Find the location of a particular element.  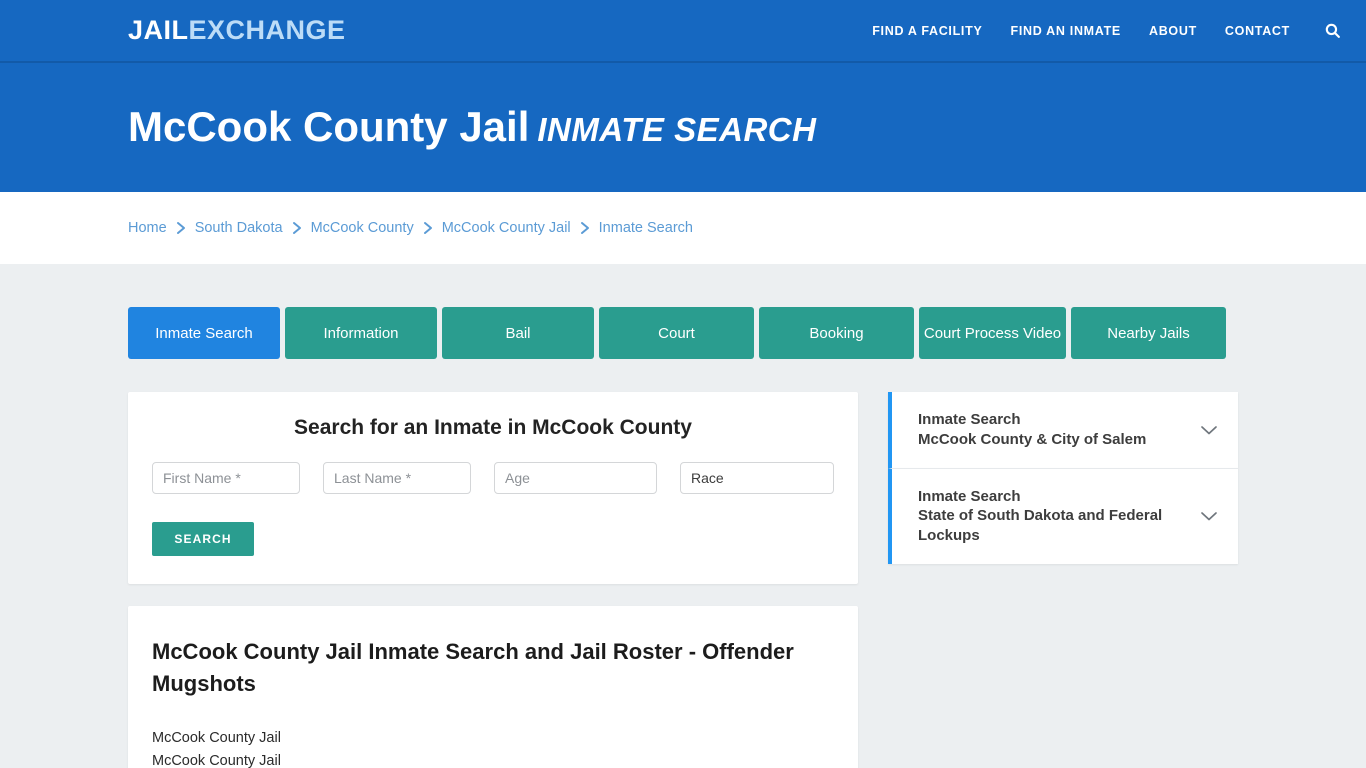

nav-item-about: ABOUT is located at coordinates (1173, 31).